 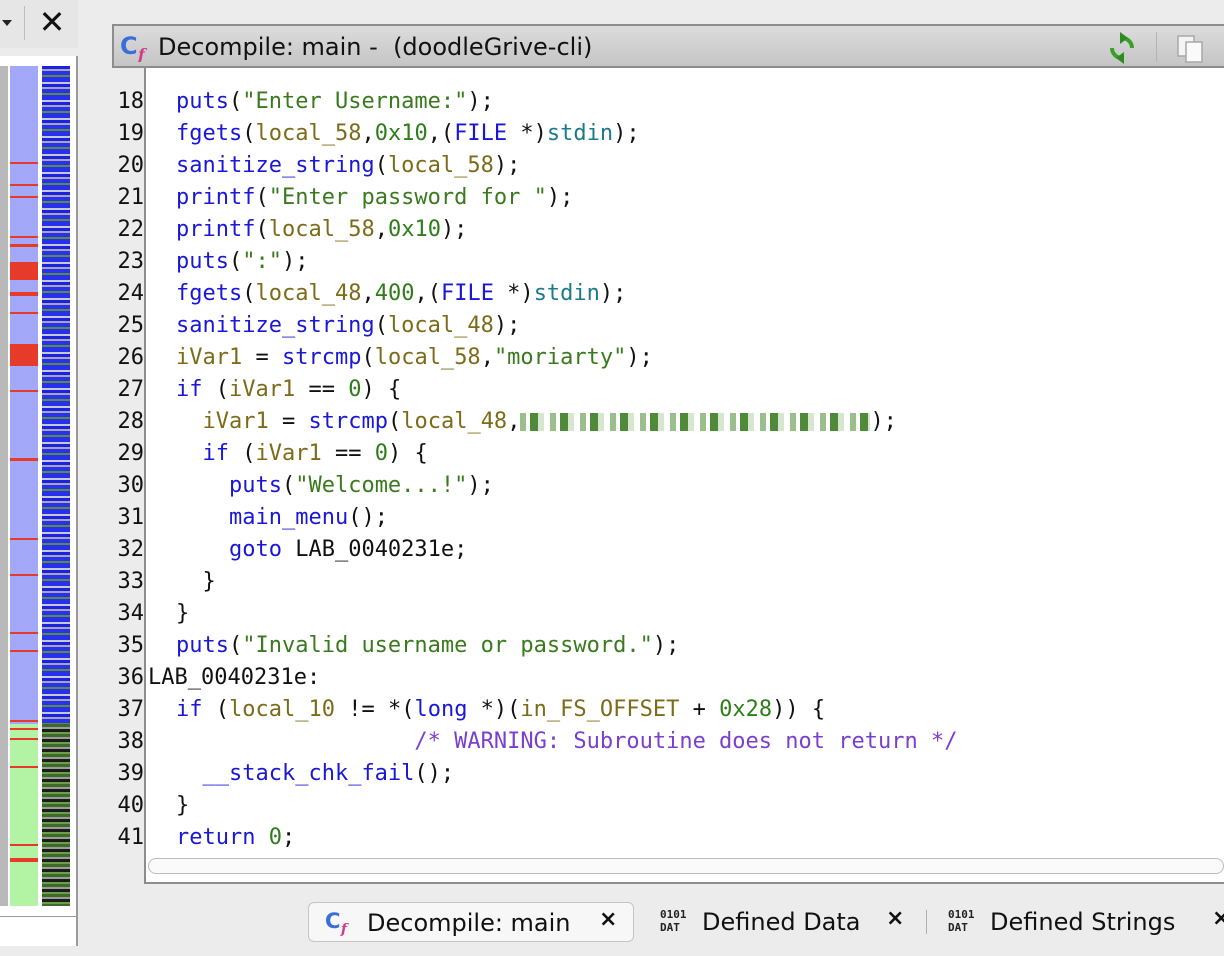 I want to click on copy-icon, so click(x=1190, y=48).